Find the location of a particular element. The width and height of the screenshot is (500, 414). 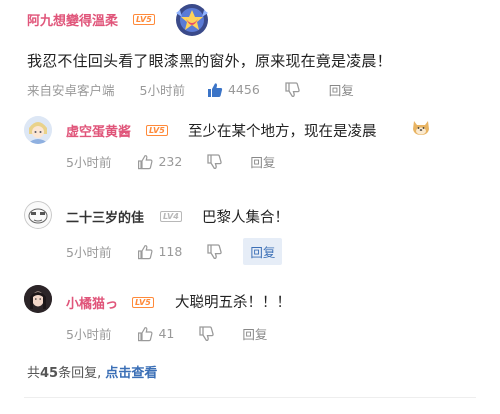

reply-count: 45 is located at coordinates (49, 373).